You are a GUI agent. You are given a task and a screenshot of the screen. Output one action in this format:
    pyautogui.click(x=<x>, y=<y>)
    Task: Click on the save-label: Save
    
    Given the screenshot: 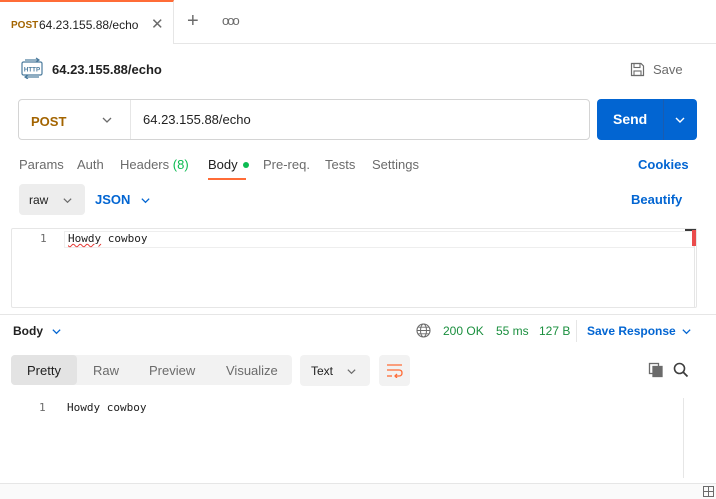 What is the action you would take?
    pyautogui.click(x=668, y=69)
    